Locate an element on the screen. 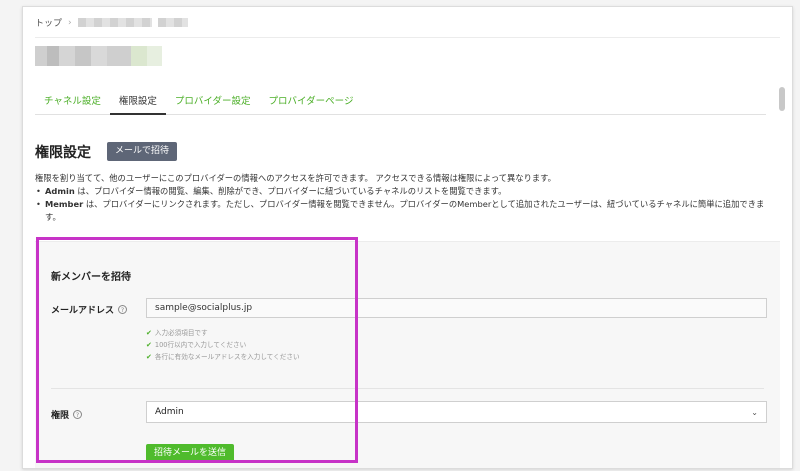  breadcrumb-redacted-page is located at coordinates (172, 22).